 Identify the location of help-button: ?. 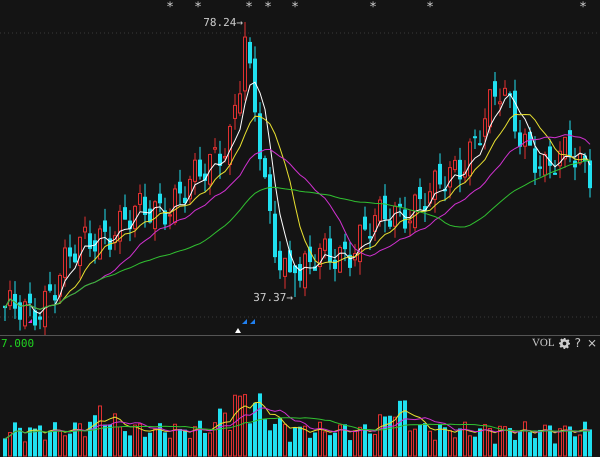
(578, 343).